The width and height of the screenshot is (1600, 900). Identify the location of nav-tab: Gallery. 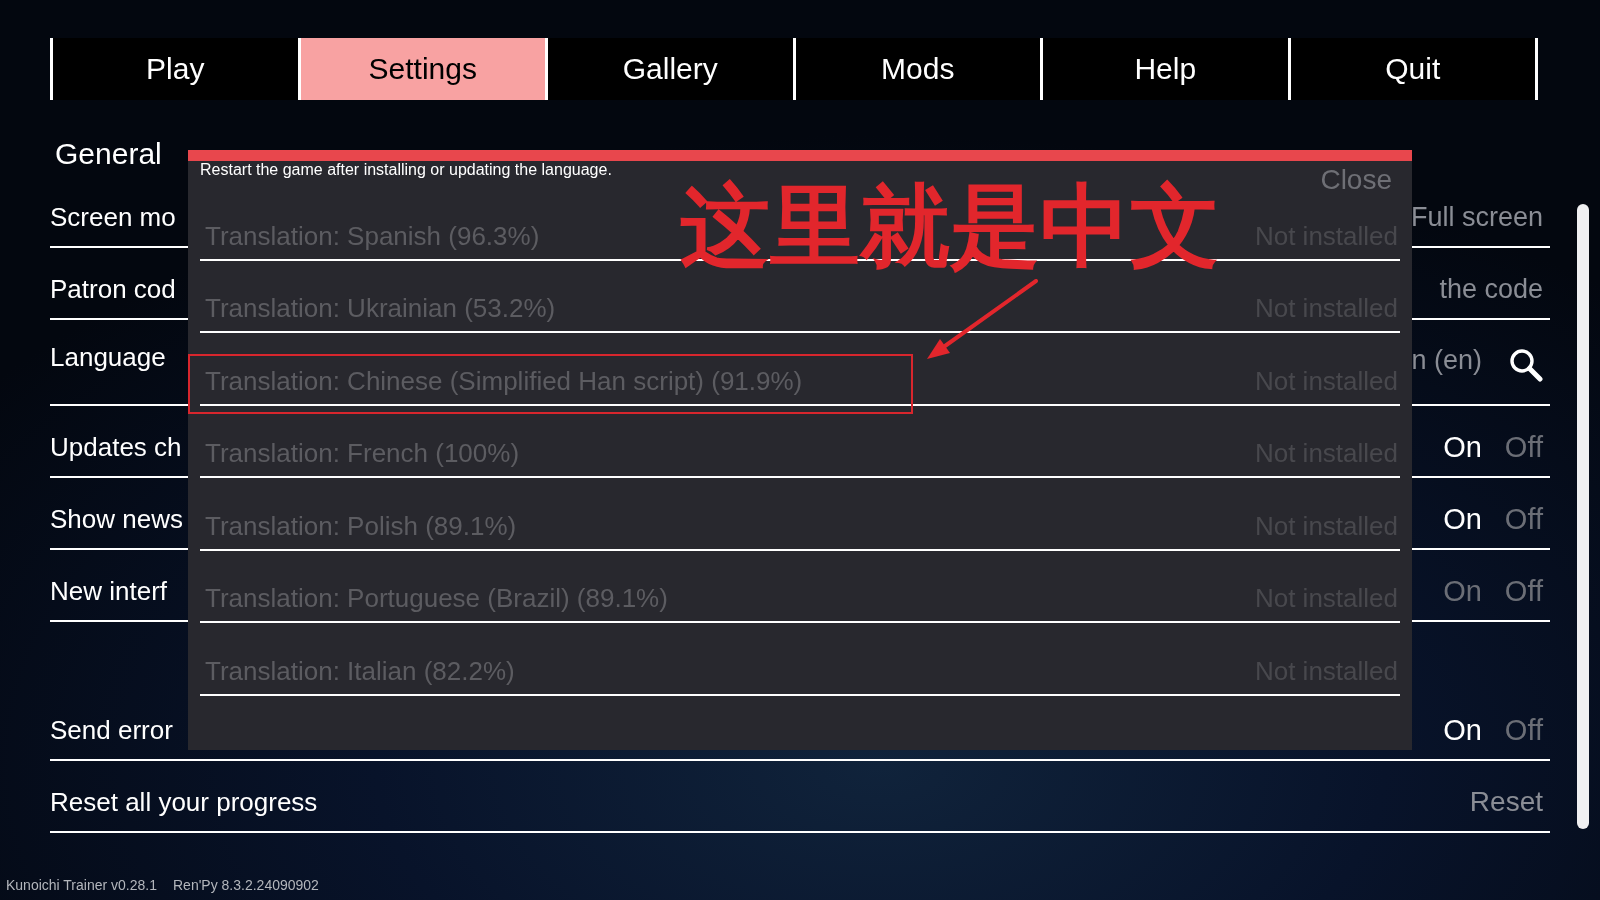
(669, 69).